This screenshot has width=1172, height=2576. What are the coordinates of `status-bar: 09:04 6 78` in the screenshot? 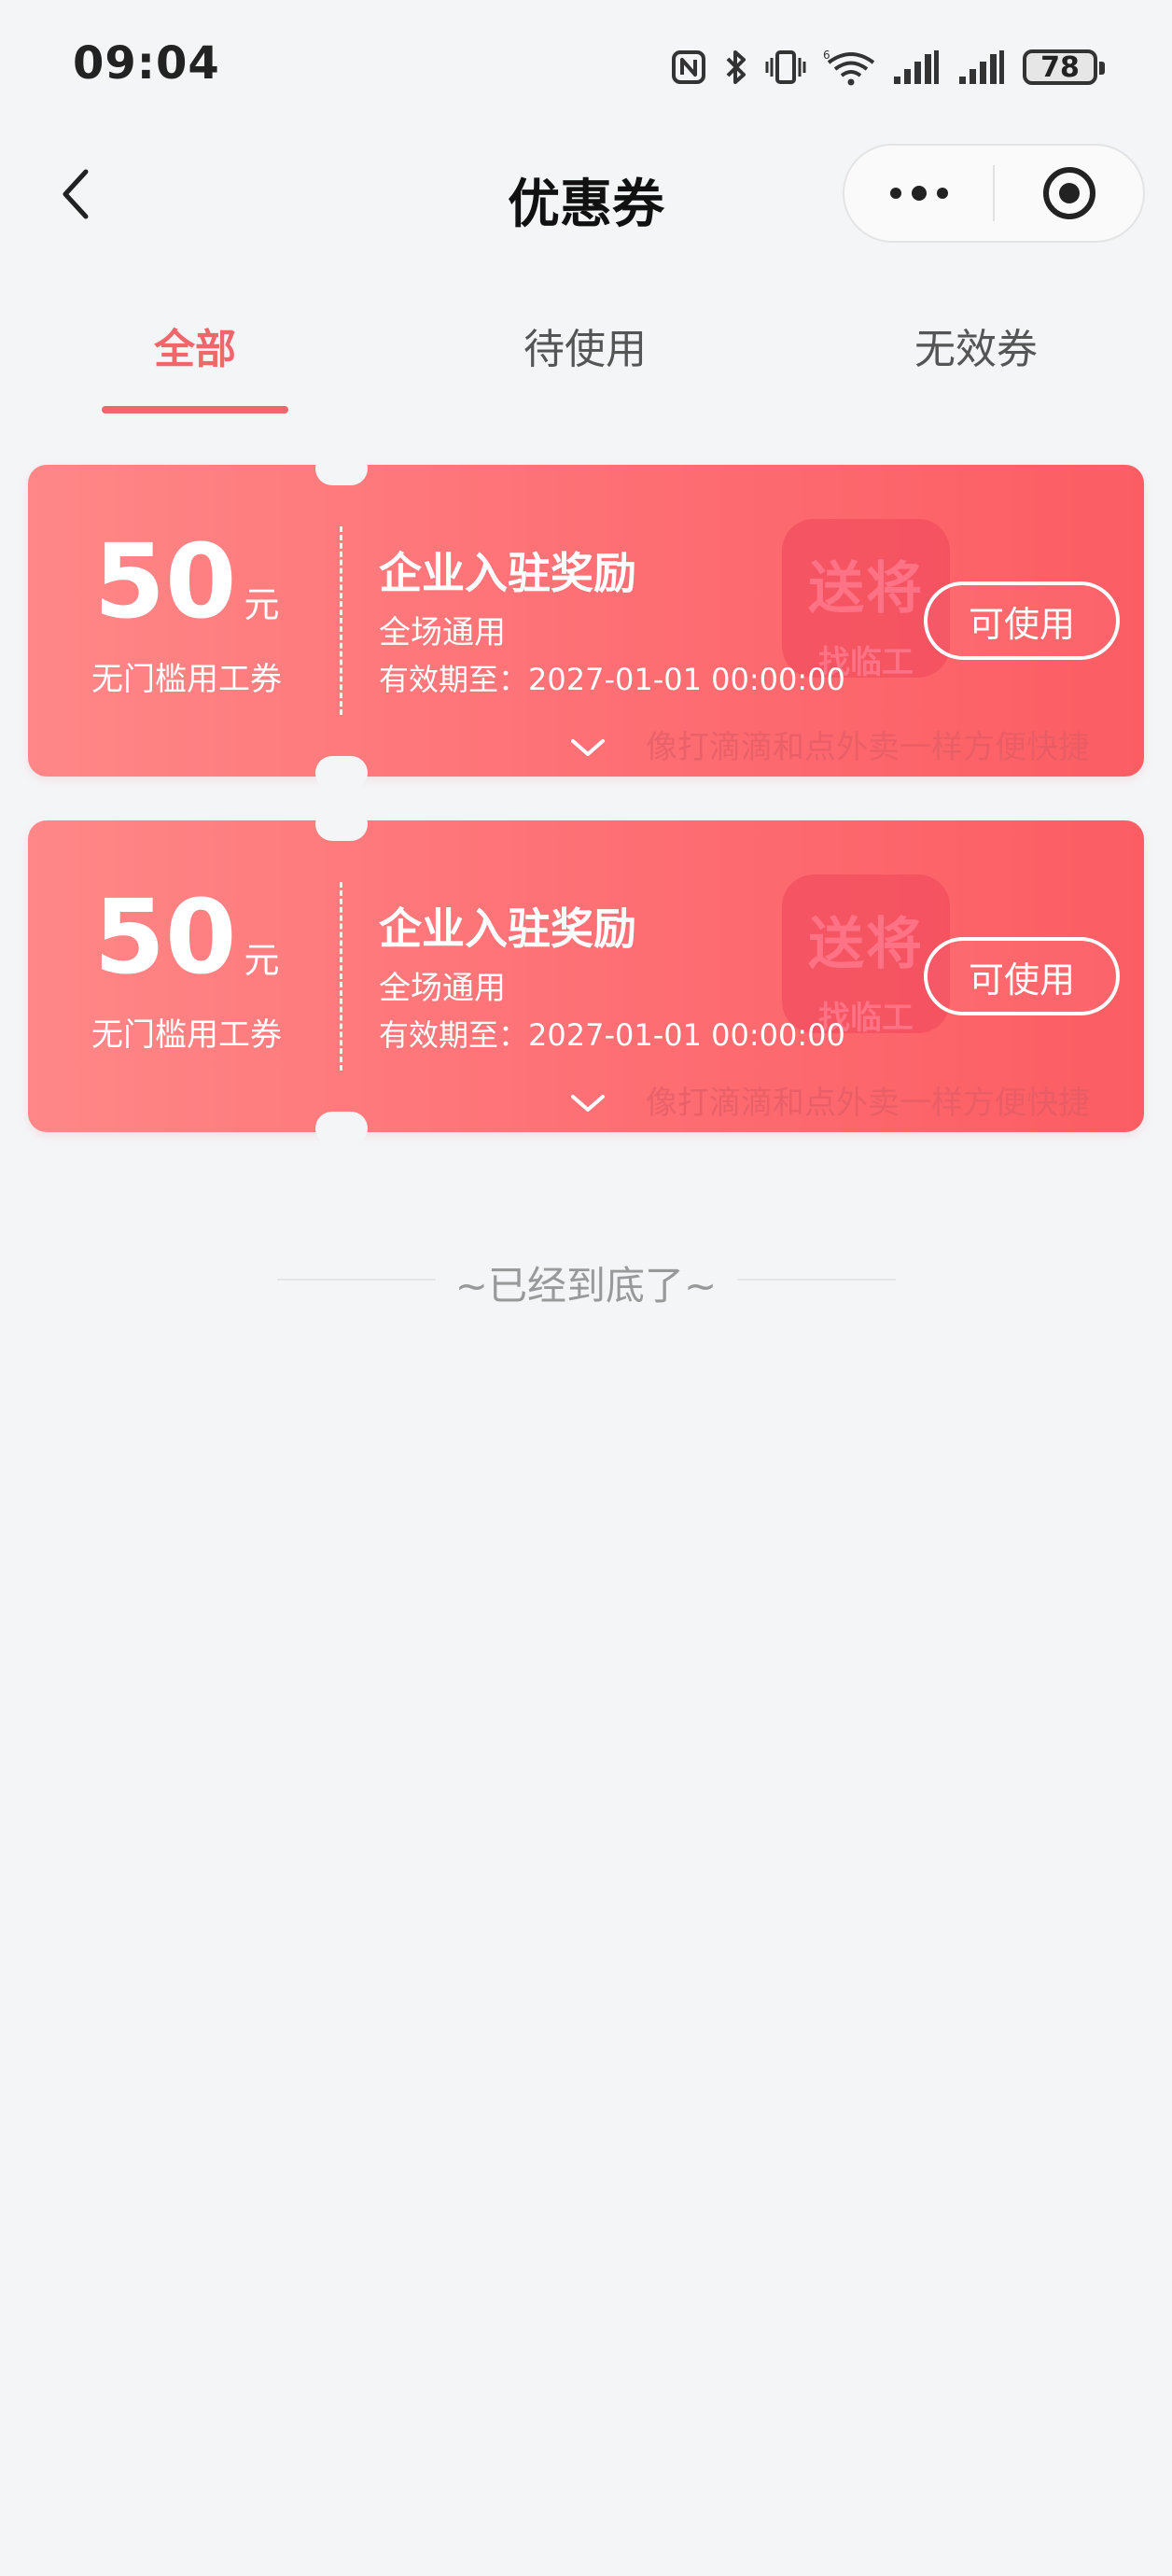 It's located at (586, 65).